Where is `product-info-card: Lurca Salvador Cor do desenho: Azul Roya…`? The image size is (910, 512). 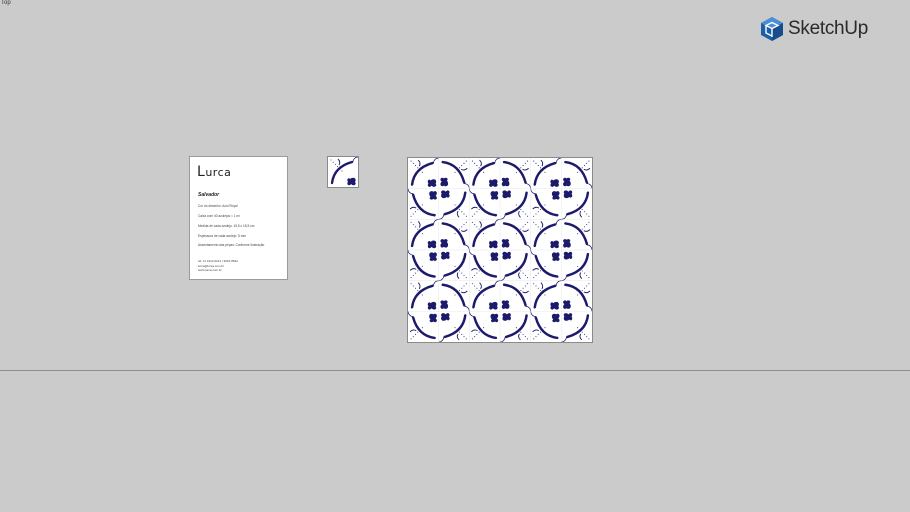
product-info-card: Lurca Salvador Cor do desenho: Azul Roya… is located at coordinates (238, 218).